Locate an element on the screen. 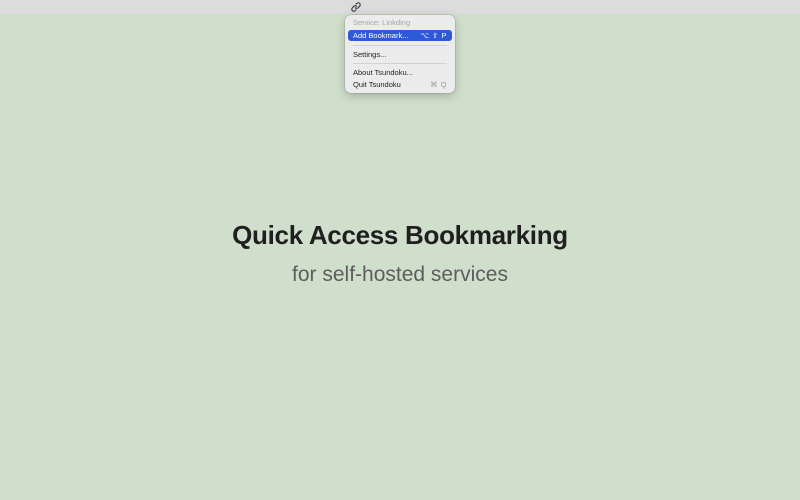 Image resolution: width=800 pixels, height=500 pixels. menu-item-quit: Quit Tsundoku ⌘ Q is located at coordinates (400, 84).